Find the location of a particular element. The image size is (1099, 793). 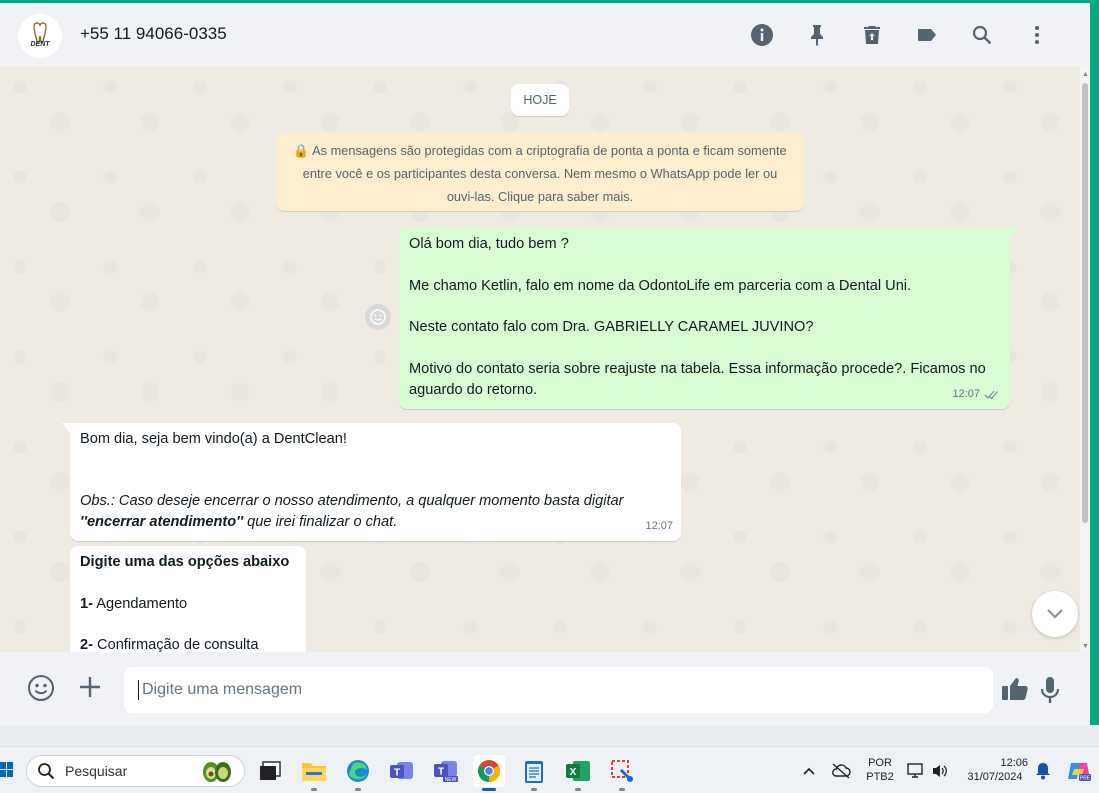

excel-icon: X is located at coordinates (578, 773).